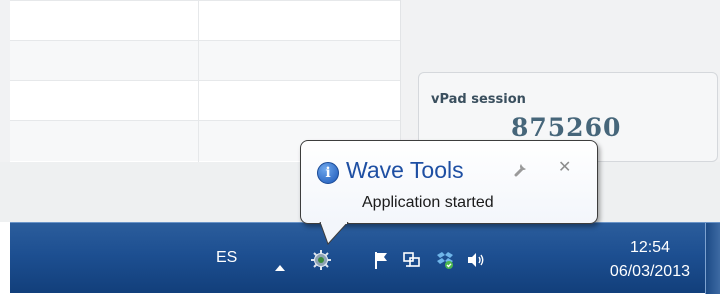 The height and width of the screenshot is (294, 720). Describe the element at coordinates (566, 127) in the screenshot. I see `vpad-session-value: 875260` at that location.